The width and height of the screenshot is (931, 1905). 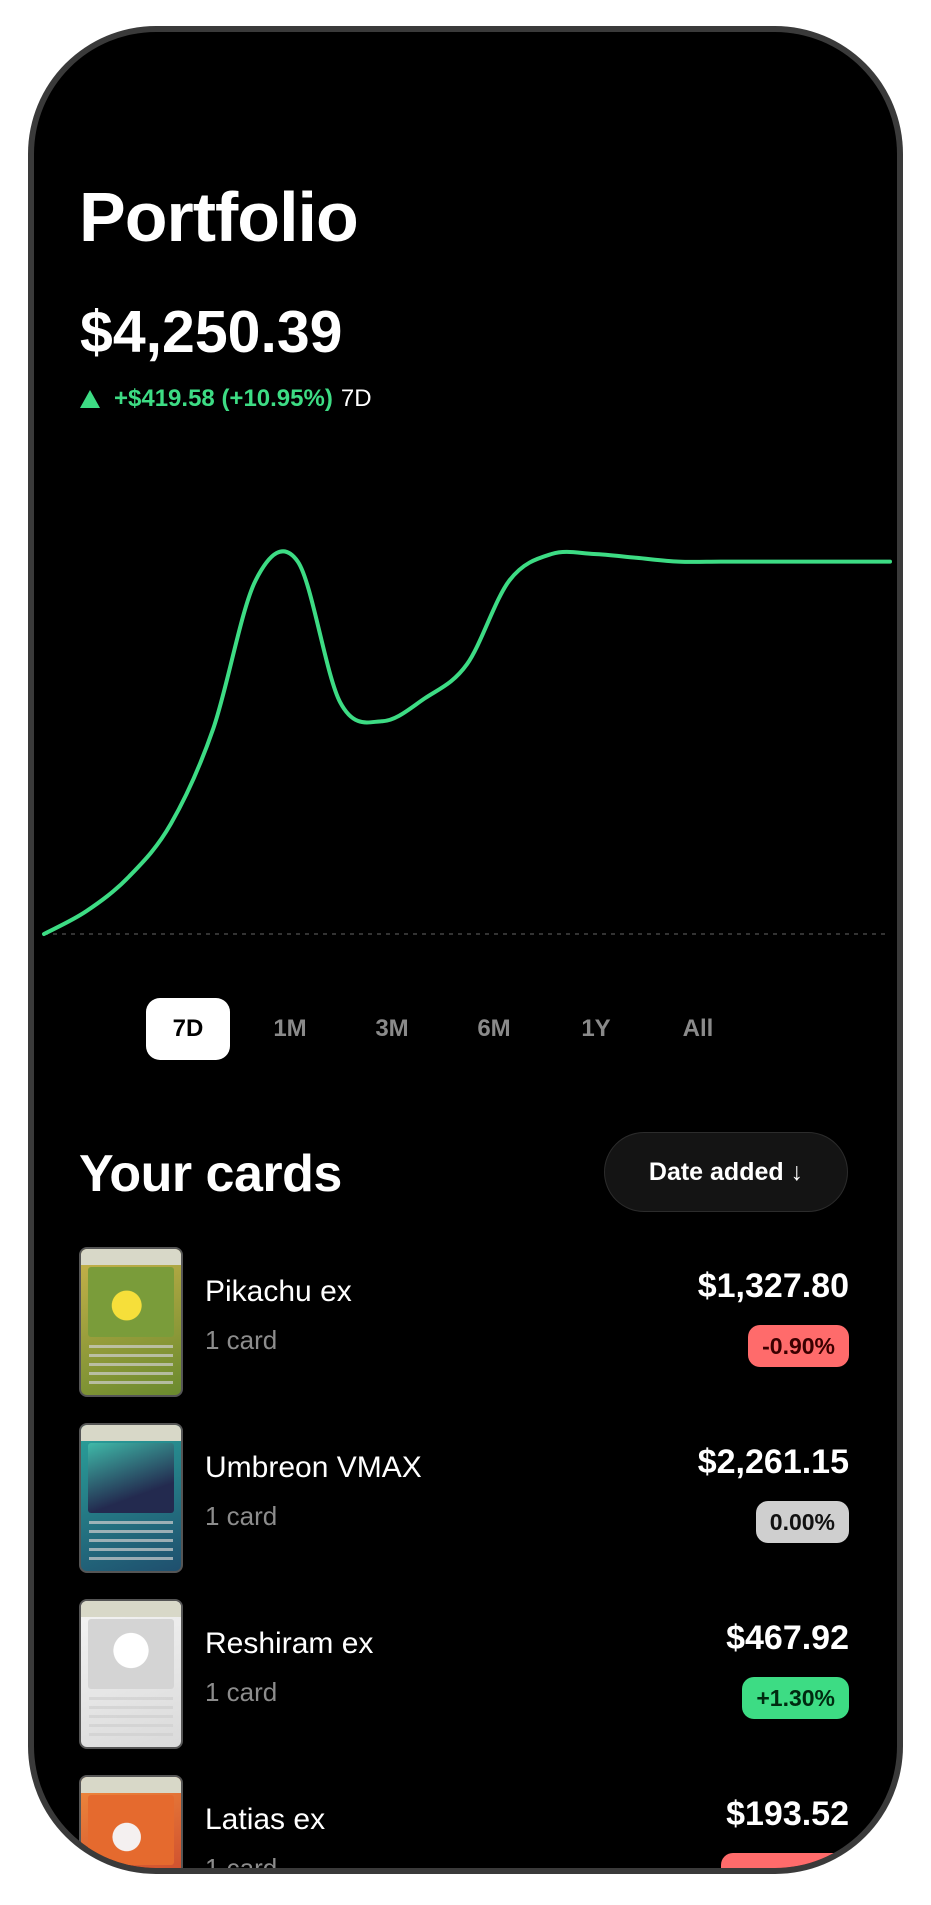 I want to click on range-tab-1m: 1M, so click(x=290, y=1029).